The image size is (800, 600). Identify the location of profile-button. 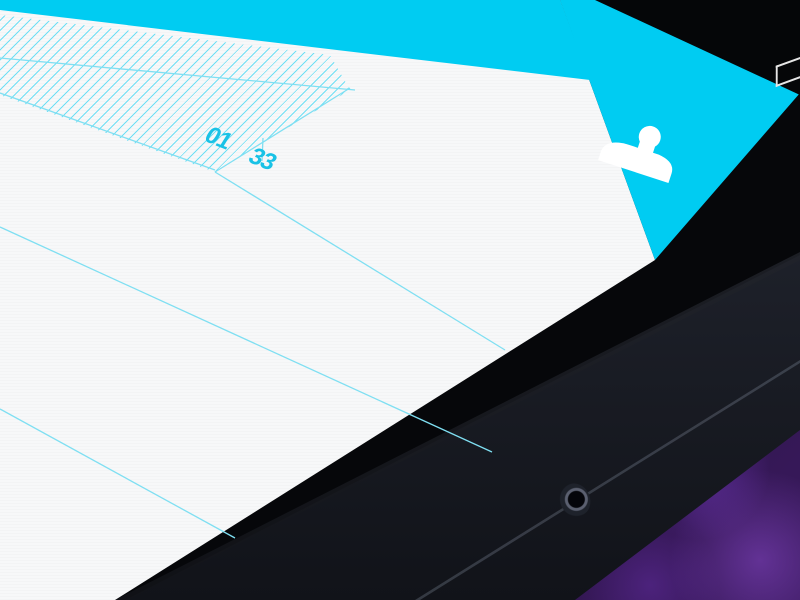
(635, 150).